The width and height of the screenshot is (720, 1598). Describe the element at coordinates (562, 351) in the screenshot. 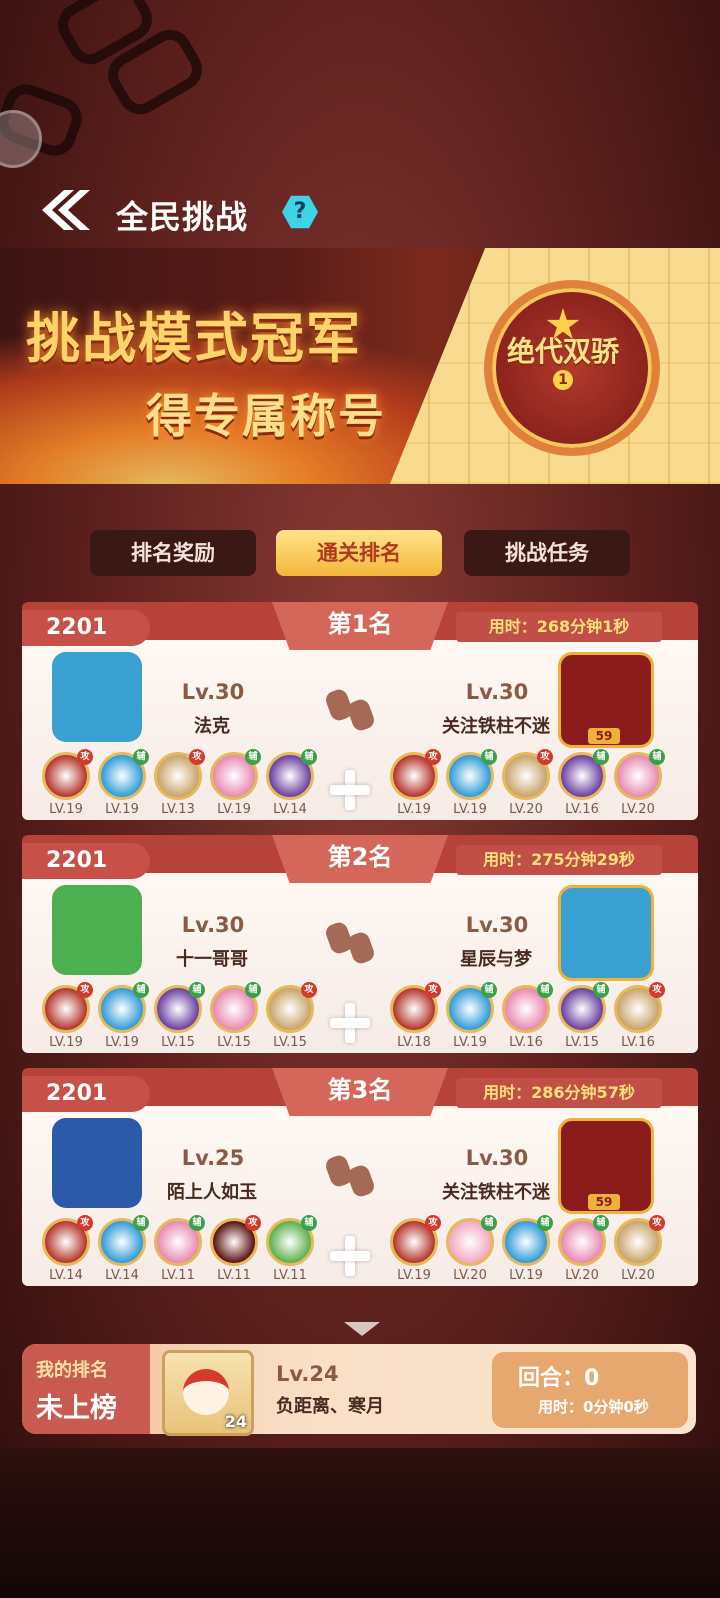

I see `title-name: 绝代双骄` at that location.